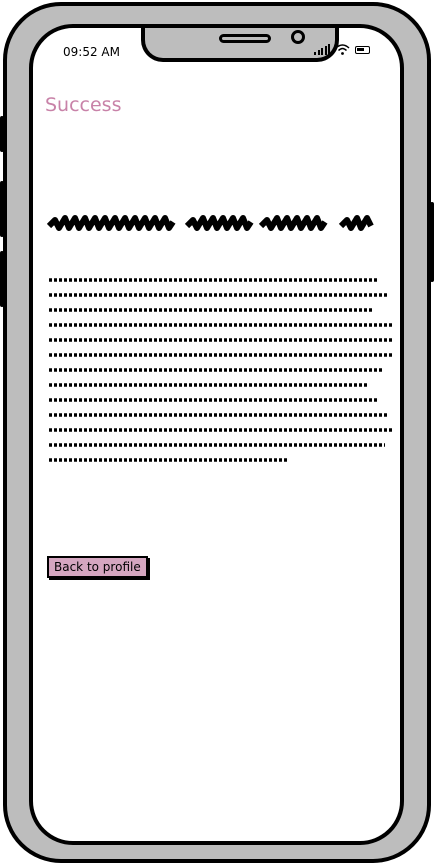 The image size is (436, 867). Describe the element at coordinates (432, 242) in the screenshot. I see `side-button-power` at that location.